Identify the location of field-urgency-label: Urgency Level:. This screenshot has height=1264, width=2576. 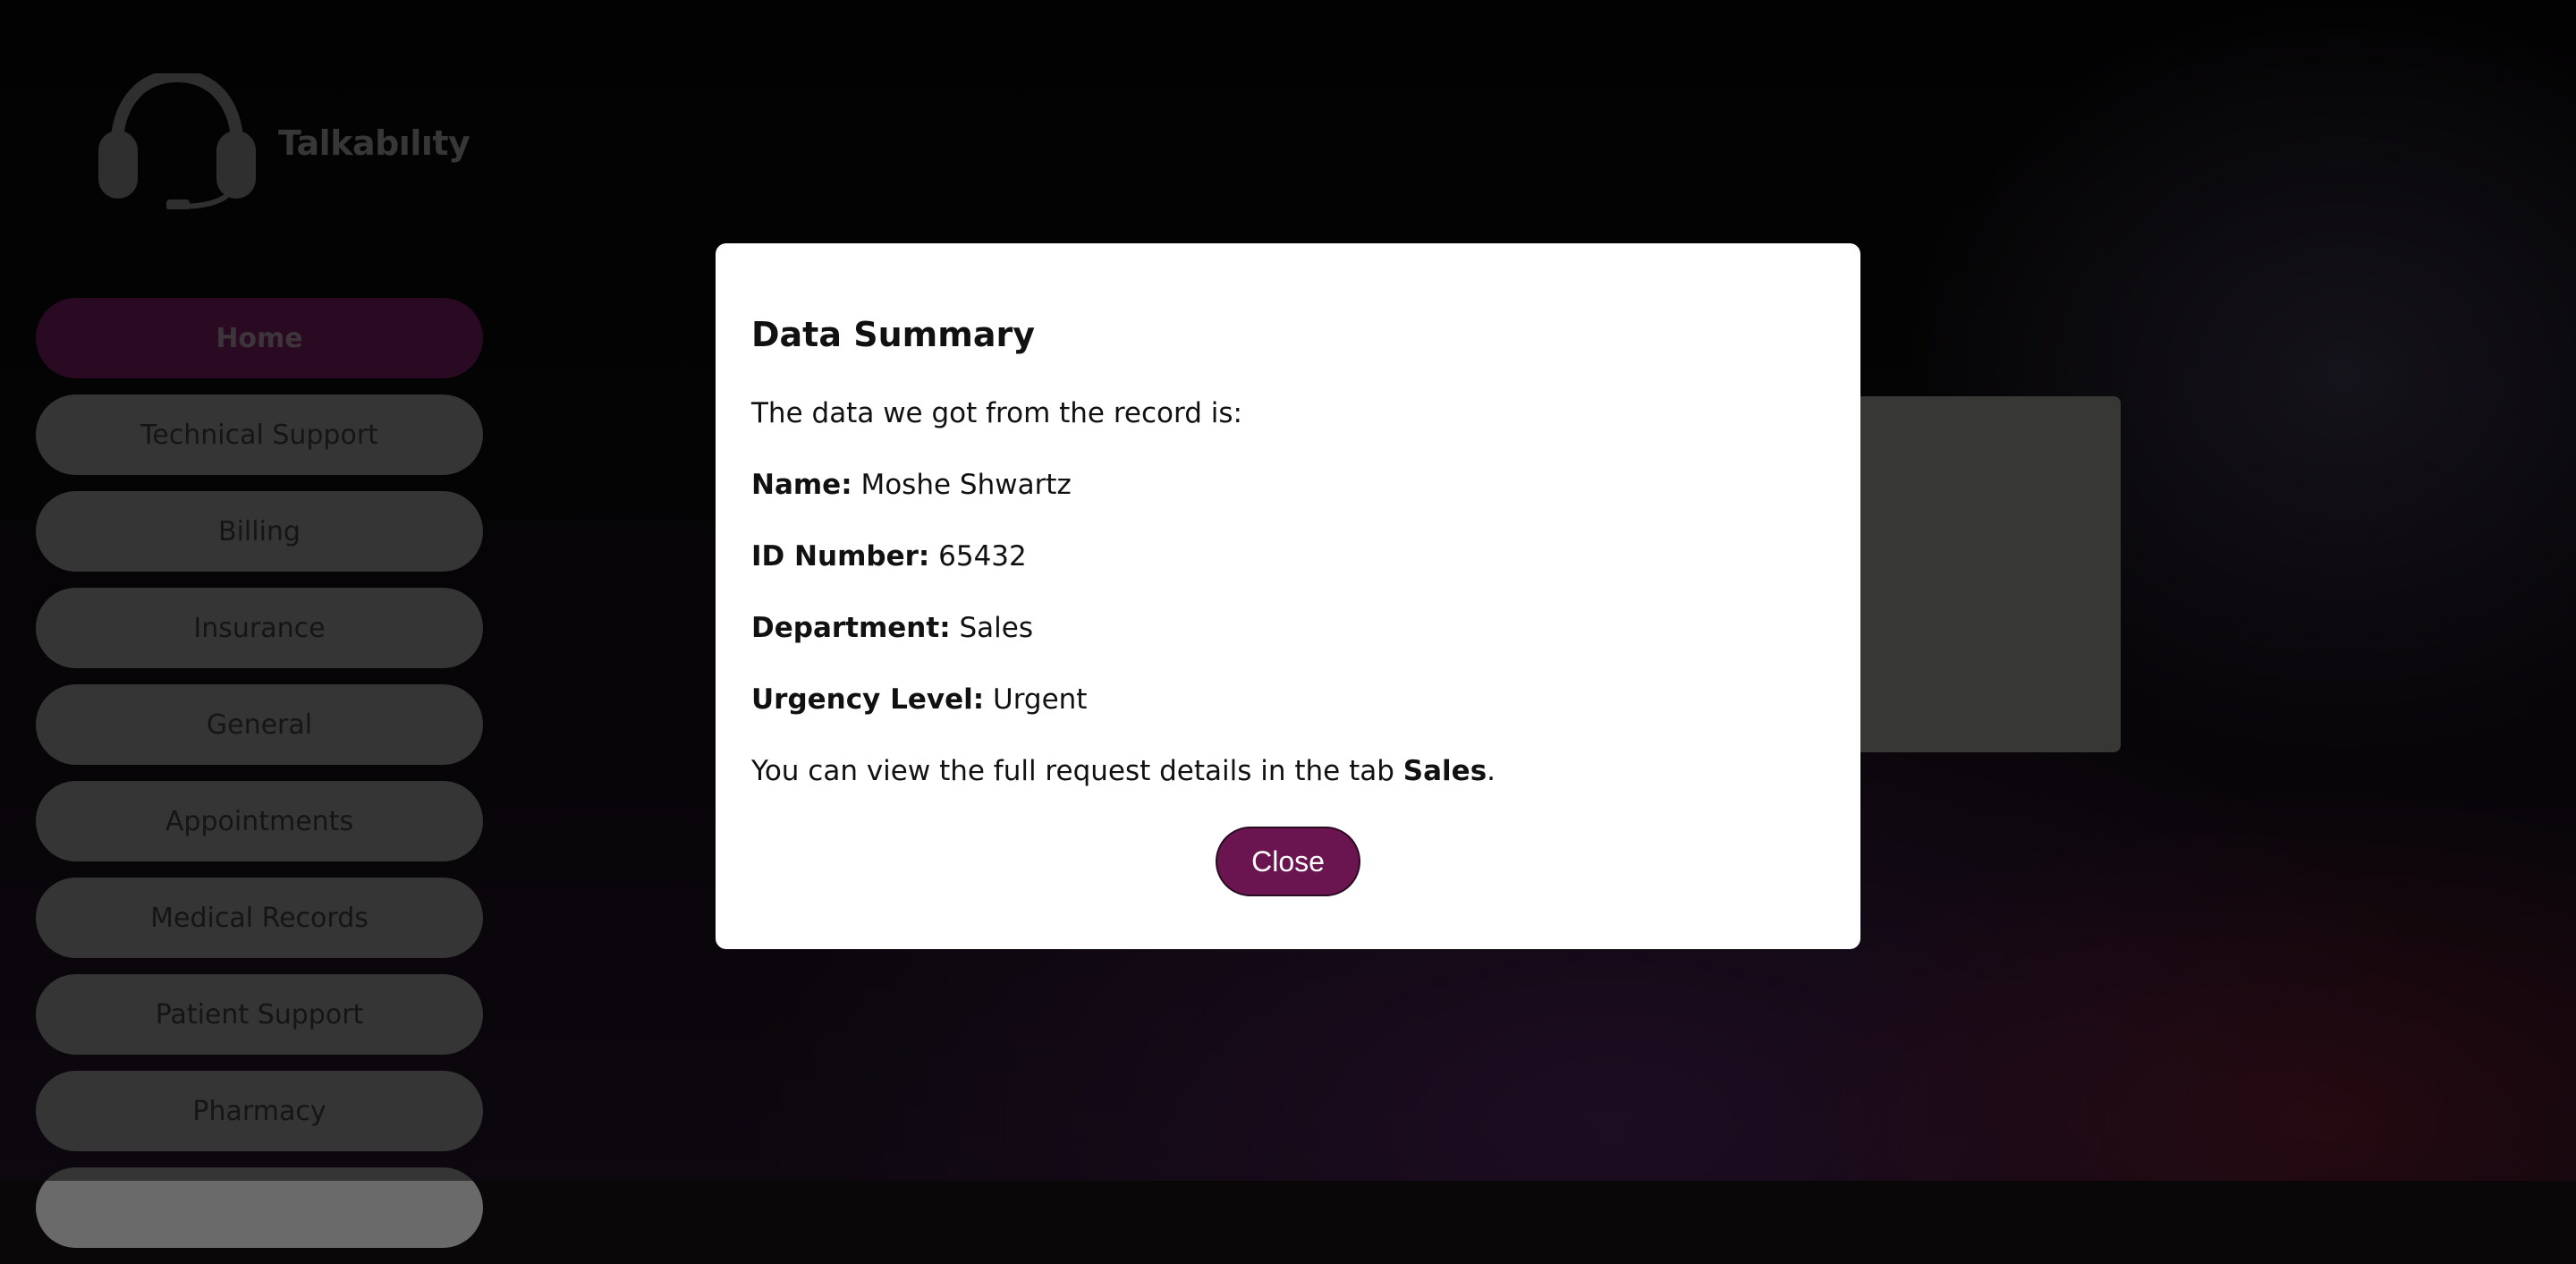
(868, 699).